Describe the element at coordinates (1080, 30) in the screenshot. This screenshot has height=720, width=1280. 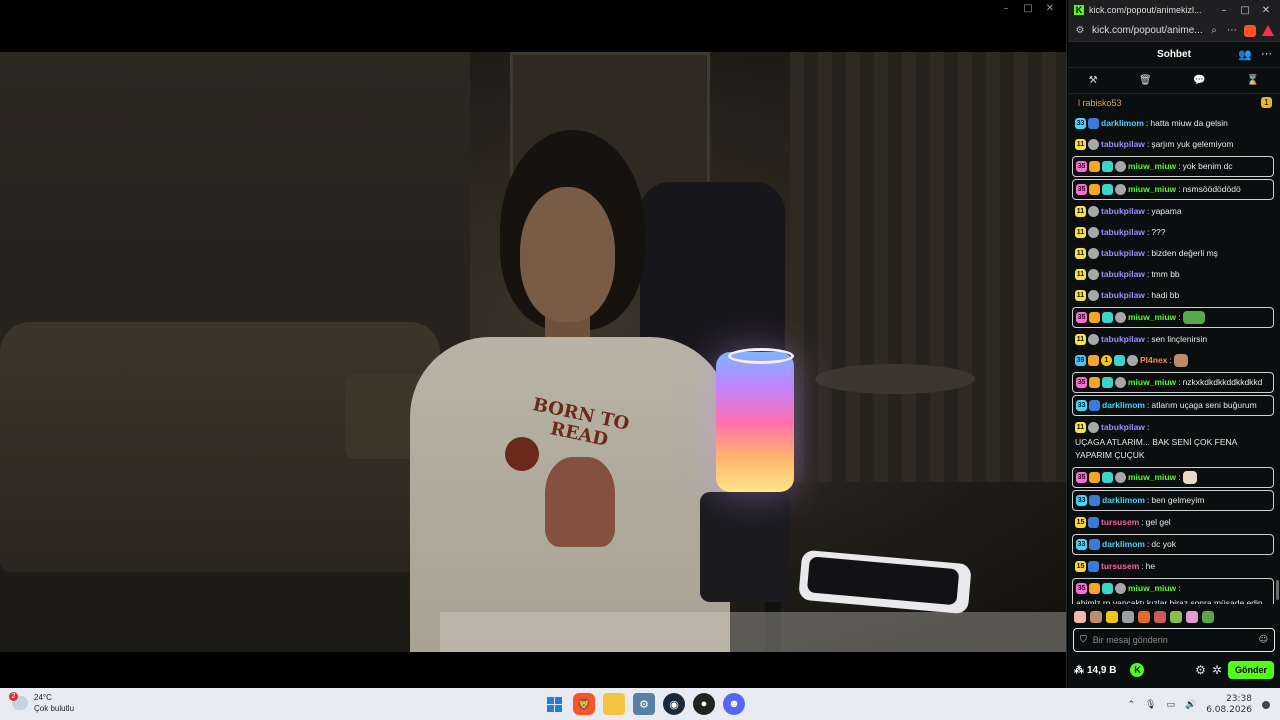
I see `site-settings-icon: ⚙` at that location.